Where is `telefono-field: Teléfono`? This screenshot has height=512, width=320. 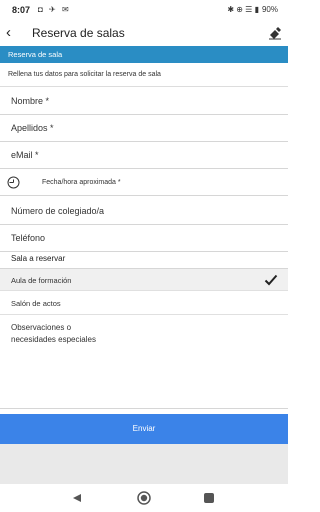 telefono-field: Teléfono is located at coordinates (144, 238).